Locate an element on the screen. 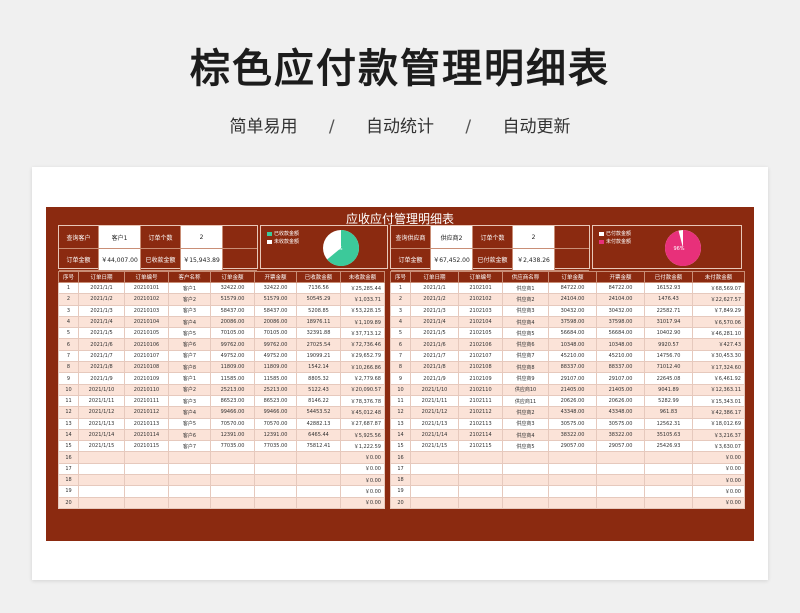 This screenshot has height=613, width=800. table-cell: 86523.00 is located at coordinates (232, 401).